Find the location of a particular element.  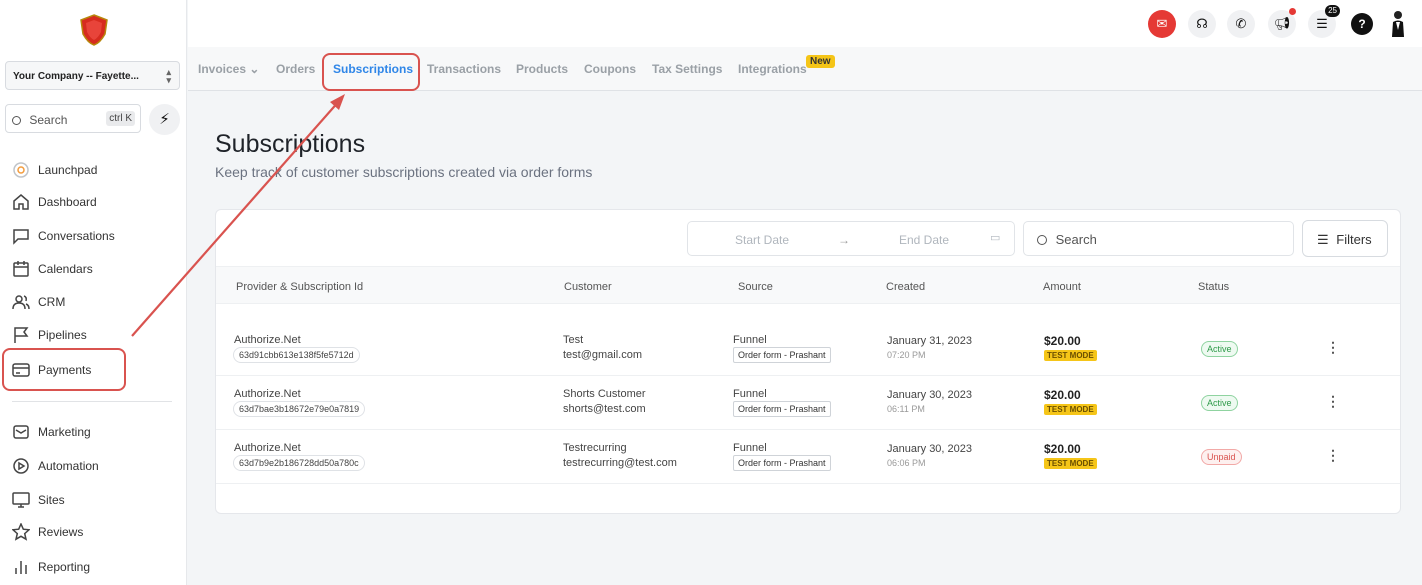

subscription-id: 63d7b9e2b186728dd50a780c is located at coordinates (299, 463).